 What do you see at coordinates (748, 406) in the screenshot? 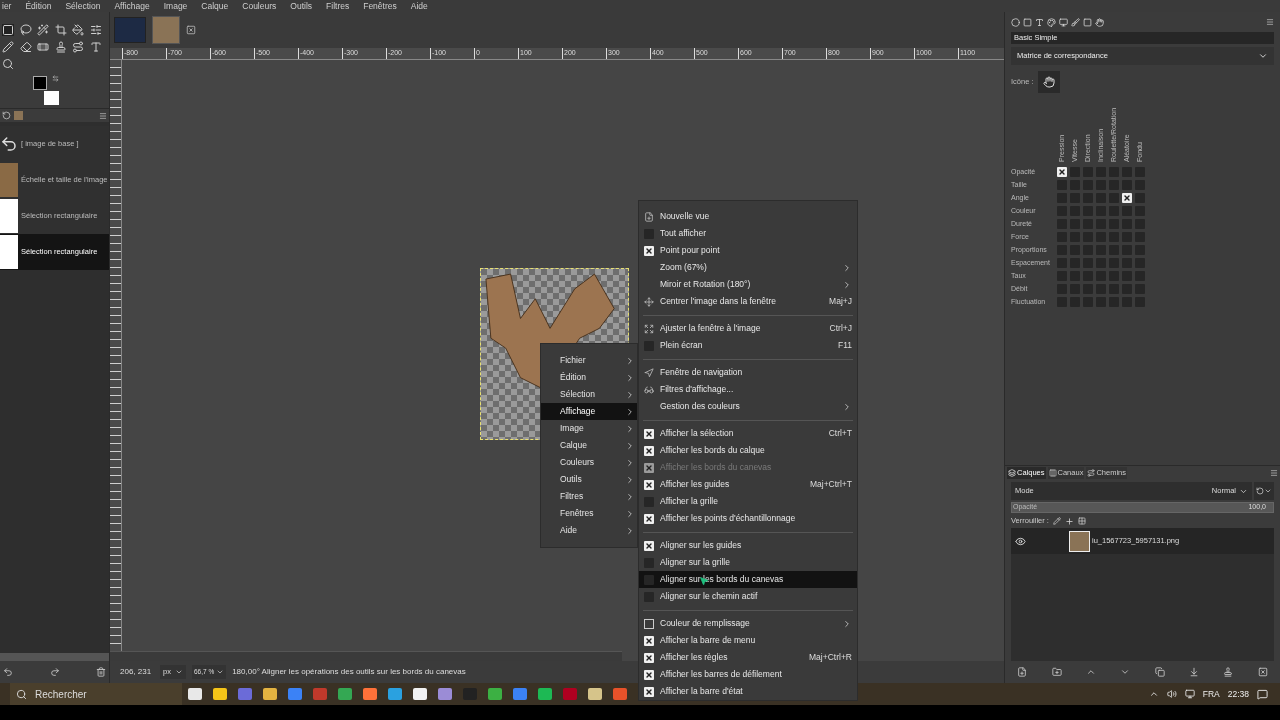
I see `menu-item: Gestion des couleurs` at bounding box center [748, 406].